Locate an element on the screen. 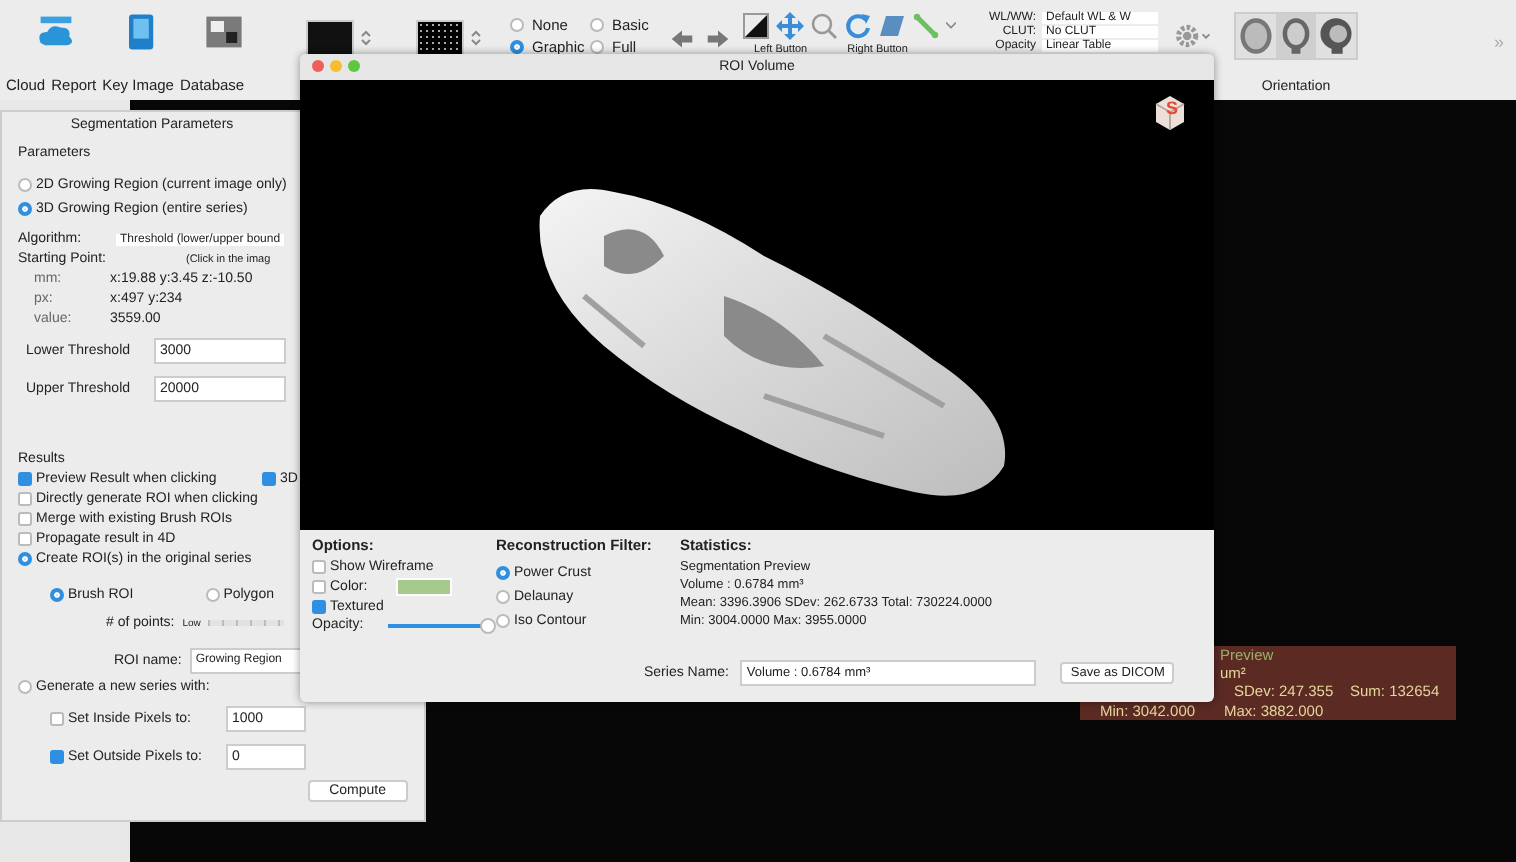  zoom-button is located at coordinates (354, 66).